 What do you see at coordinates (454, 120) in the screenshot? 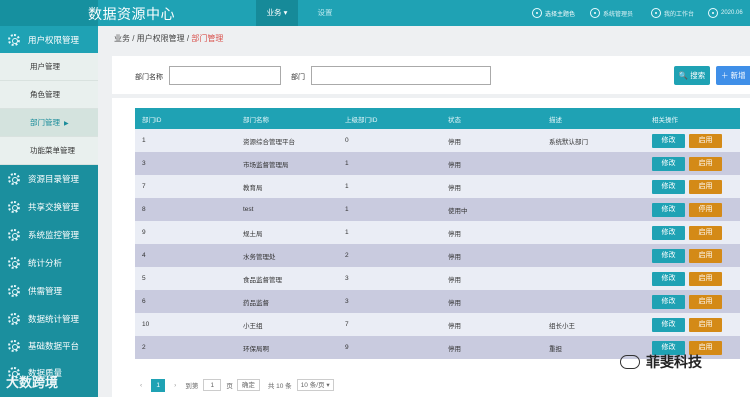
I see `header-status: 状态` at bounding box center [454, 120].